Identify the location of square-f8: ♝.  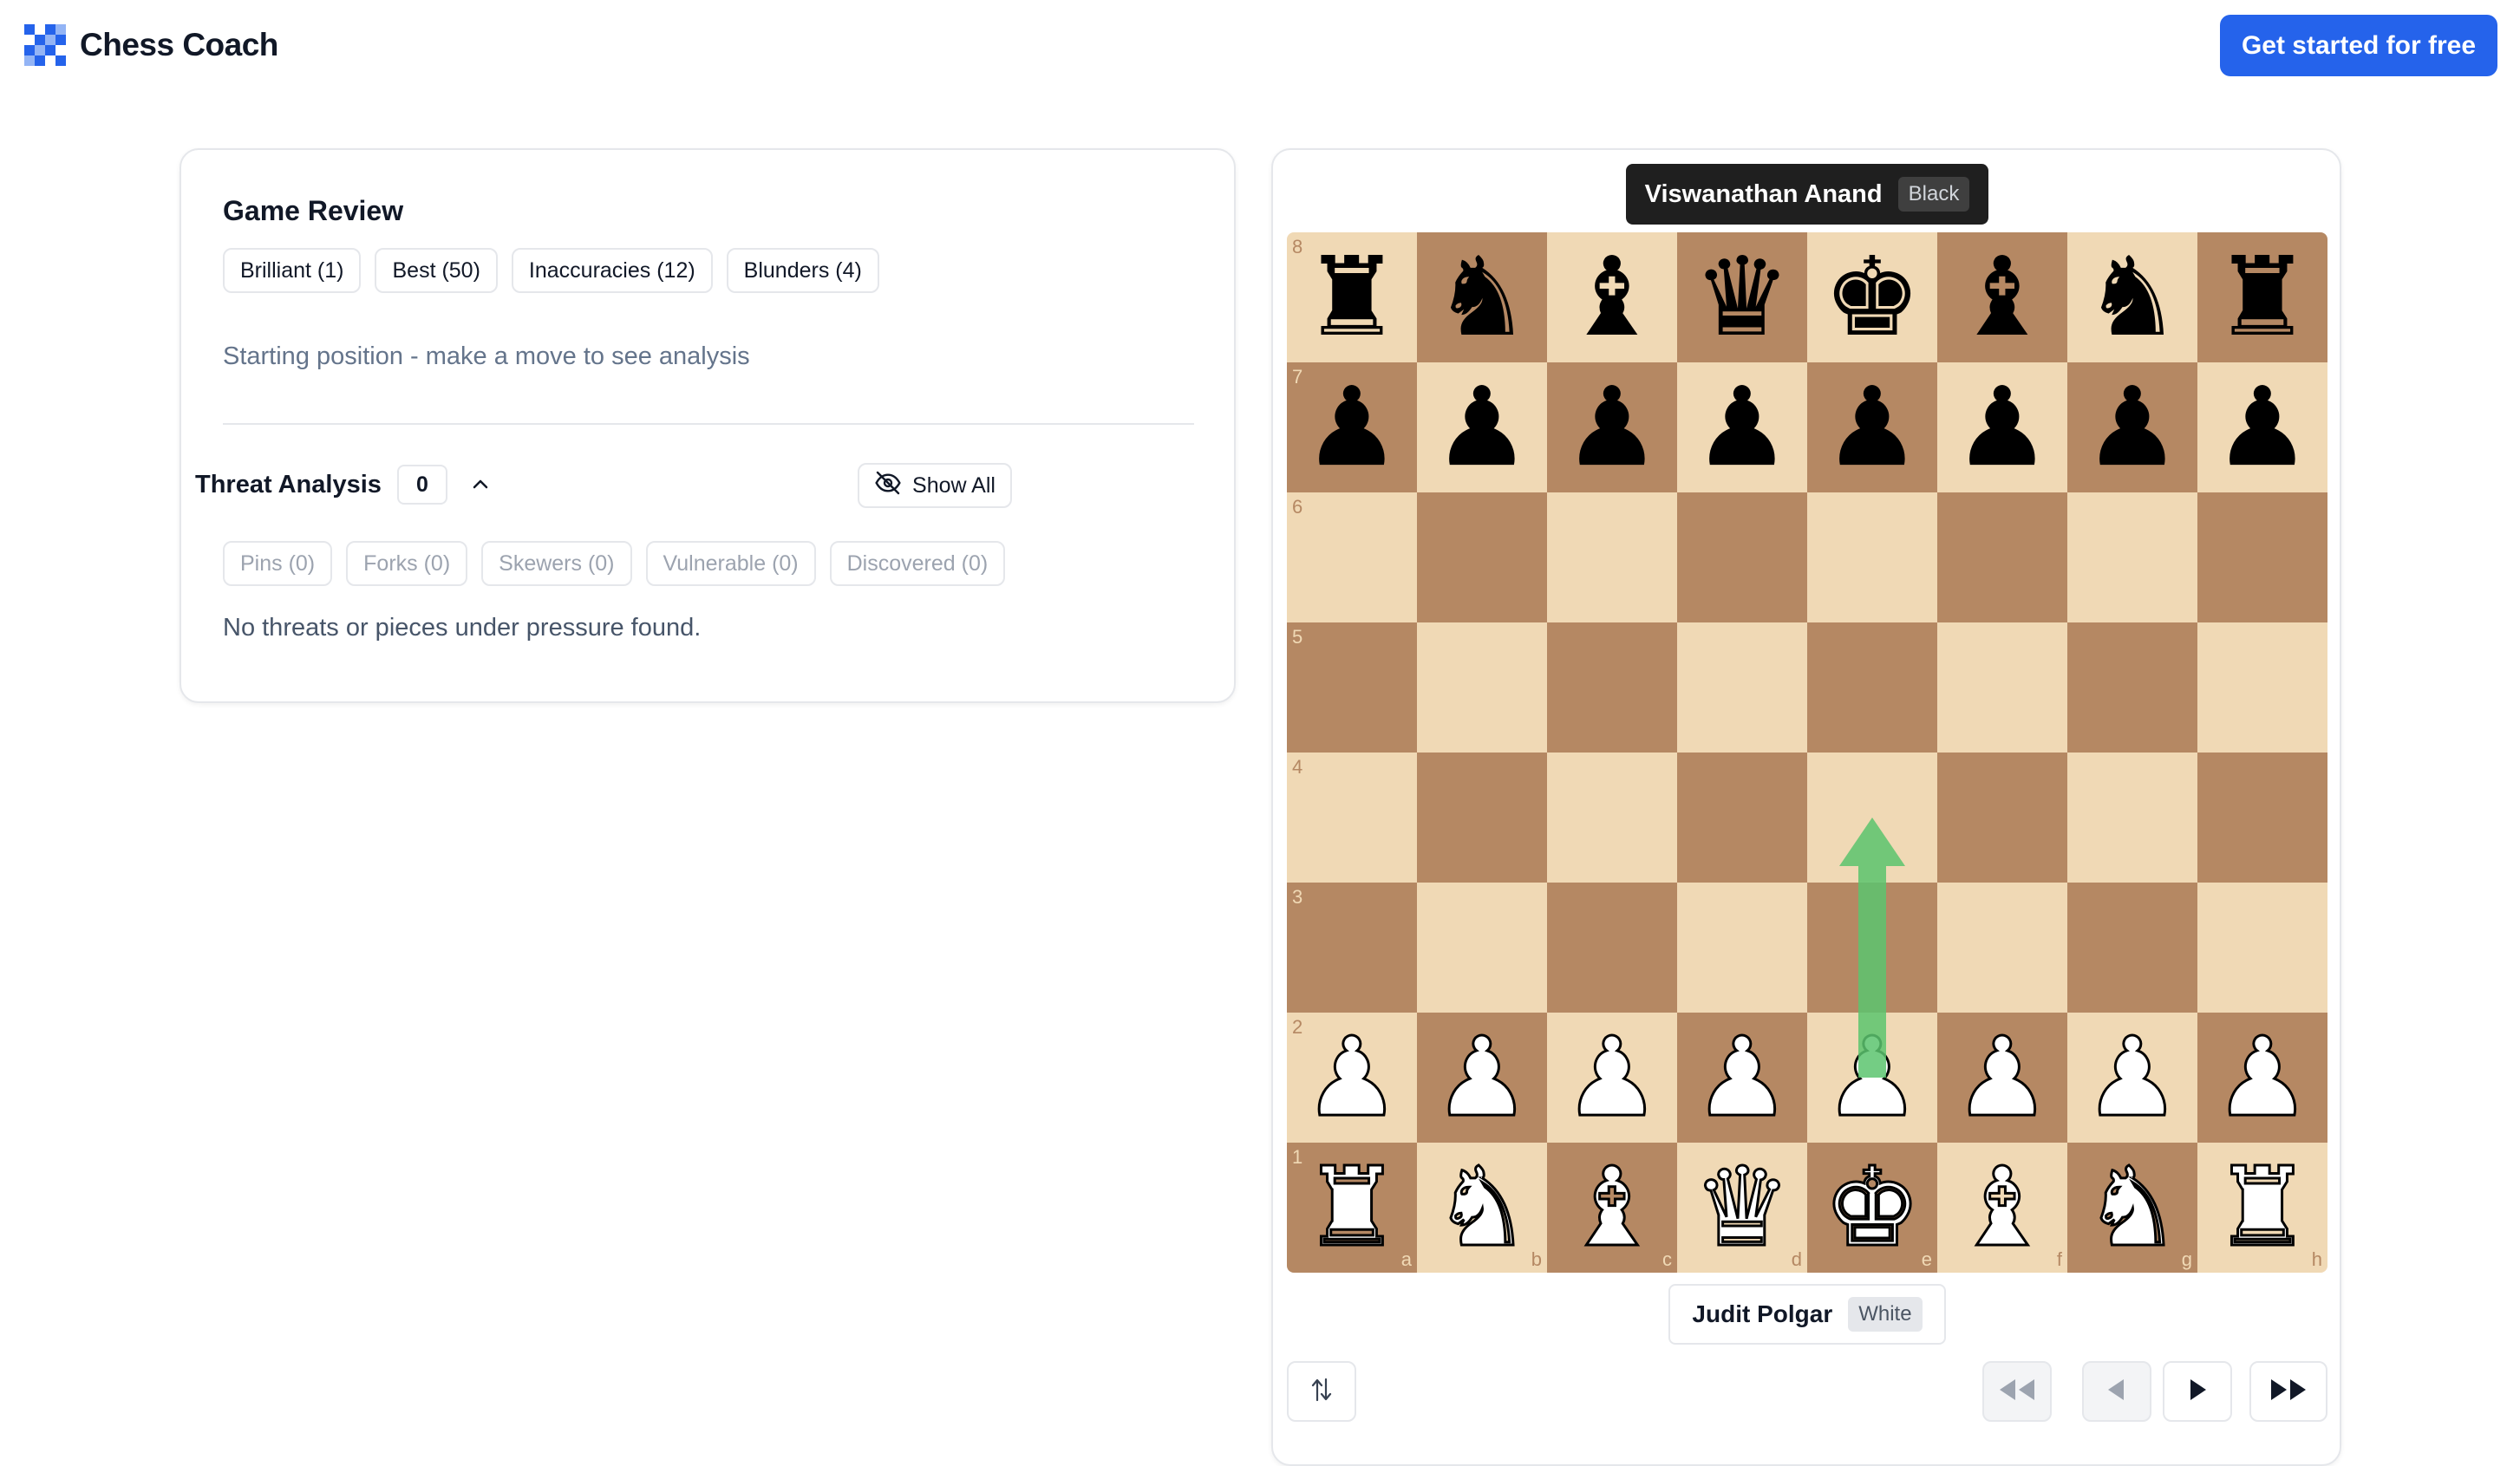
(2002, 297).